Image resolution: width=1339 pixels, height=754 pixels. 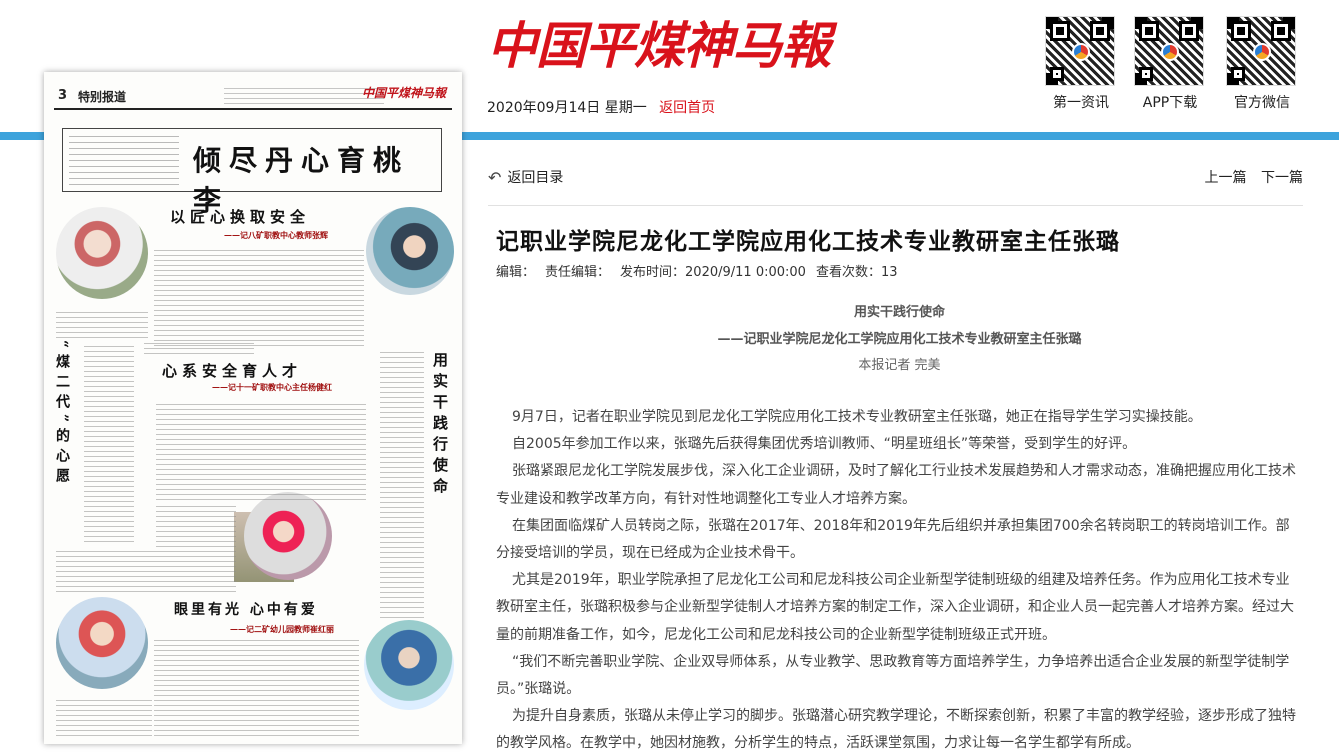 I want to click on paper-headline: 眼里有光 心中有爱, so click(x=246, y=609).